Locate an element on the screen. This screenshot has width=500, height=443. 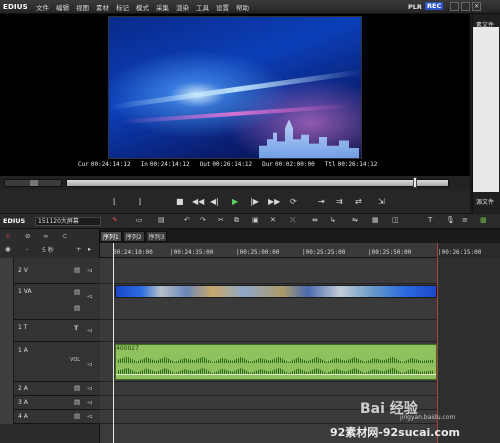
menu-marker: 标记 is located at coordinates (122, 7).